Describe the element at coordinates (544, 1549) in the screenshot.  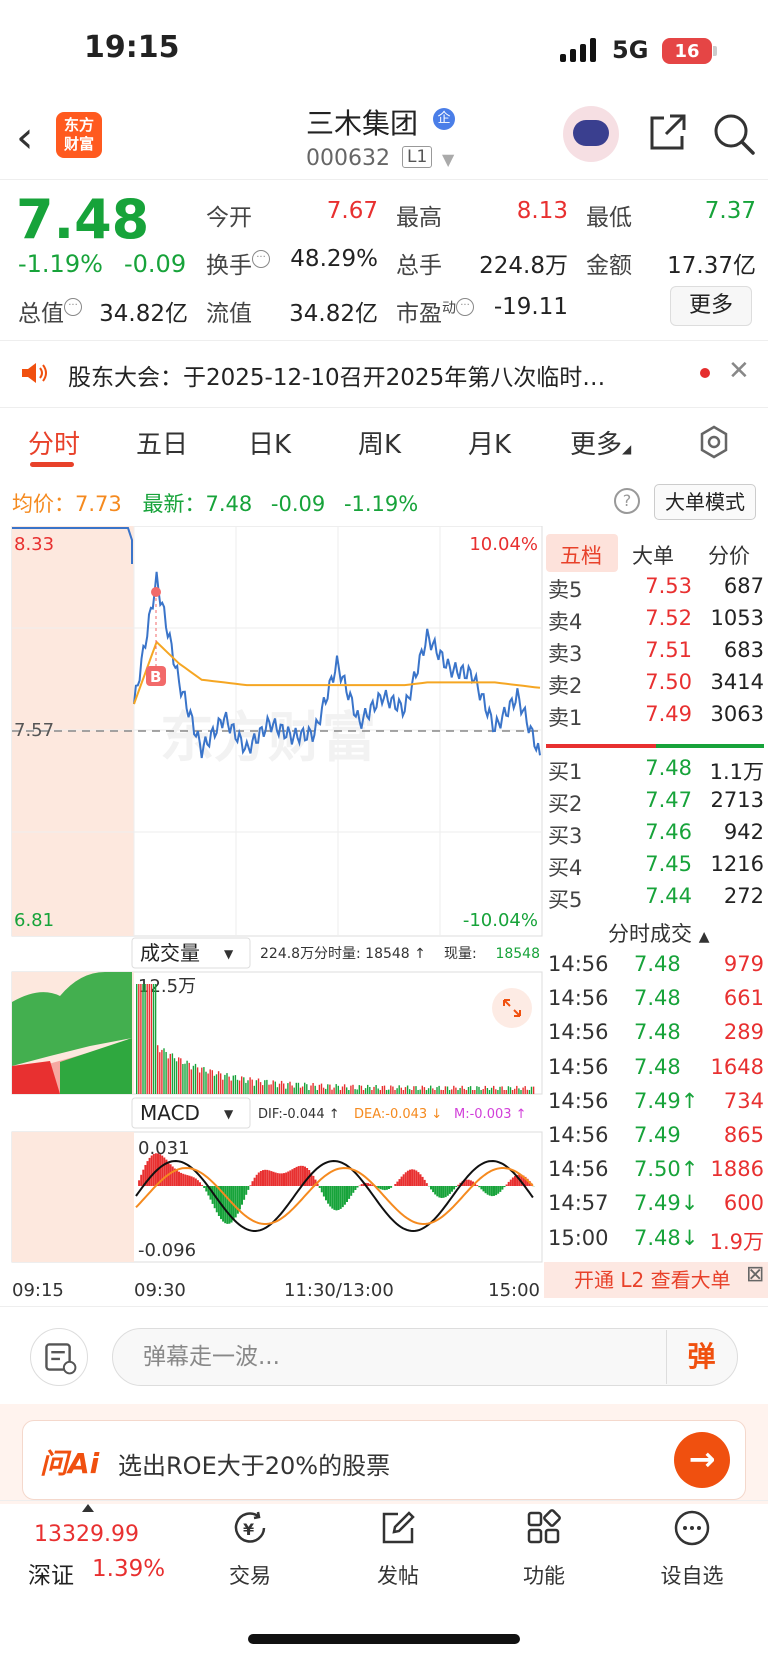
I see `nav-functions: 功能` at that location.